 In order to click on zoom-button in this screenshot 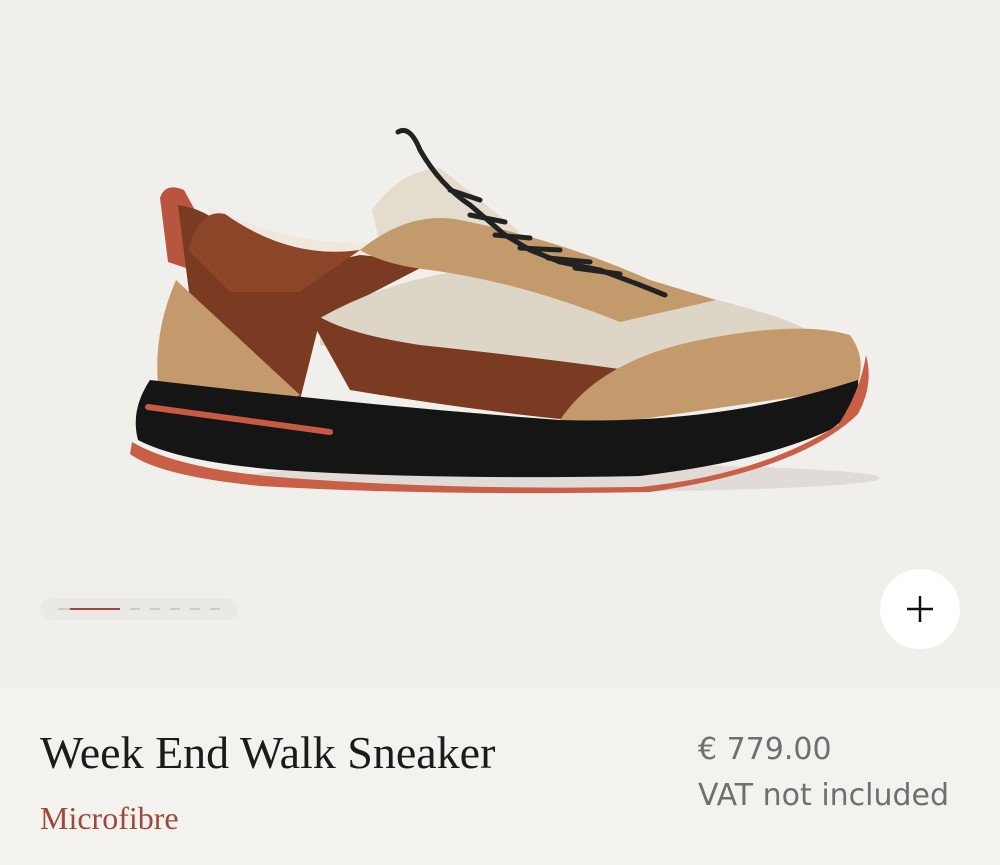, I will do `click(920, 609)`.